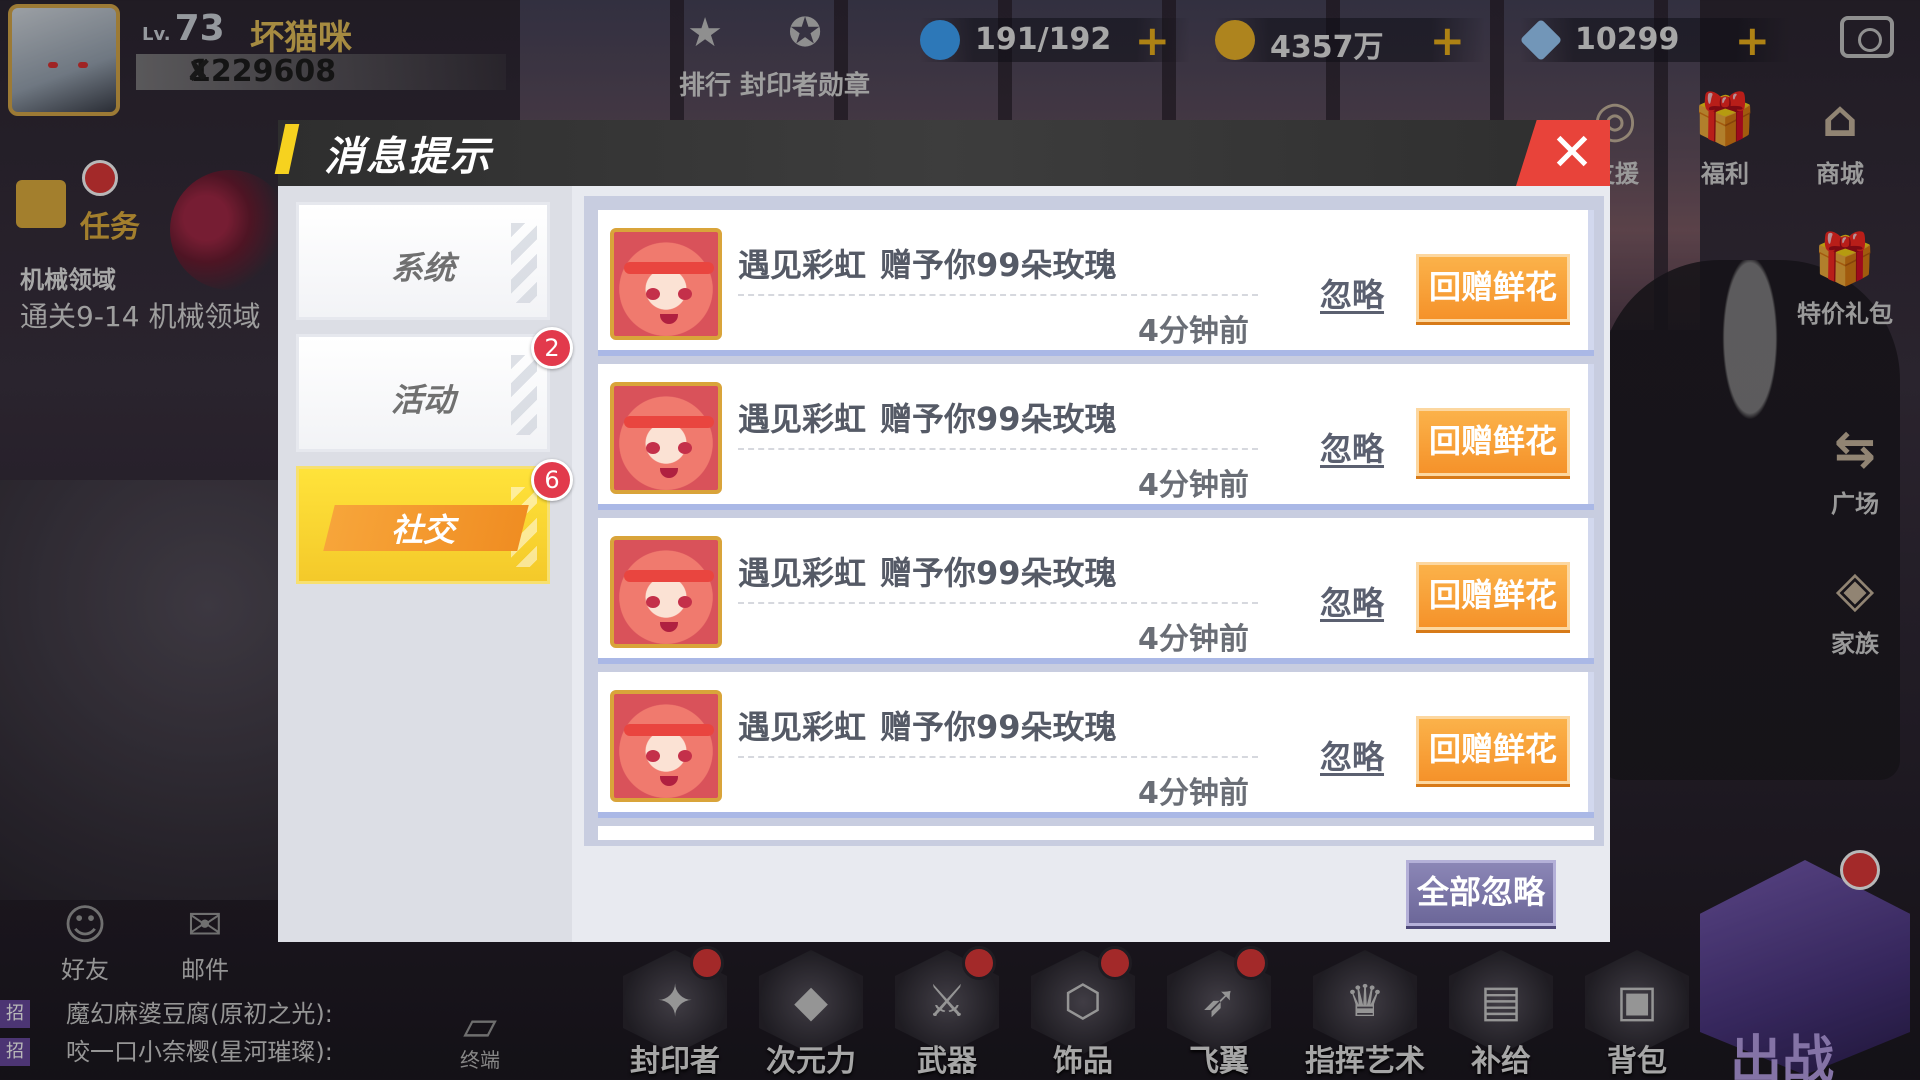  I want to click on tab-activity: 活动 2, so click(434, 389).